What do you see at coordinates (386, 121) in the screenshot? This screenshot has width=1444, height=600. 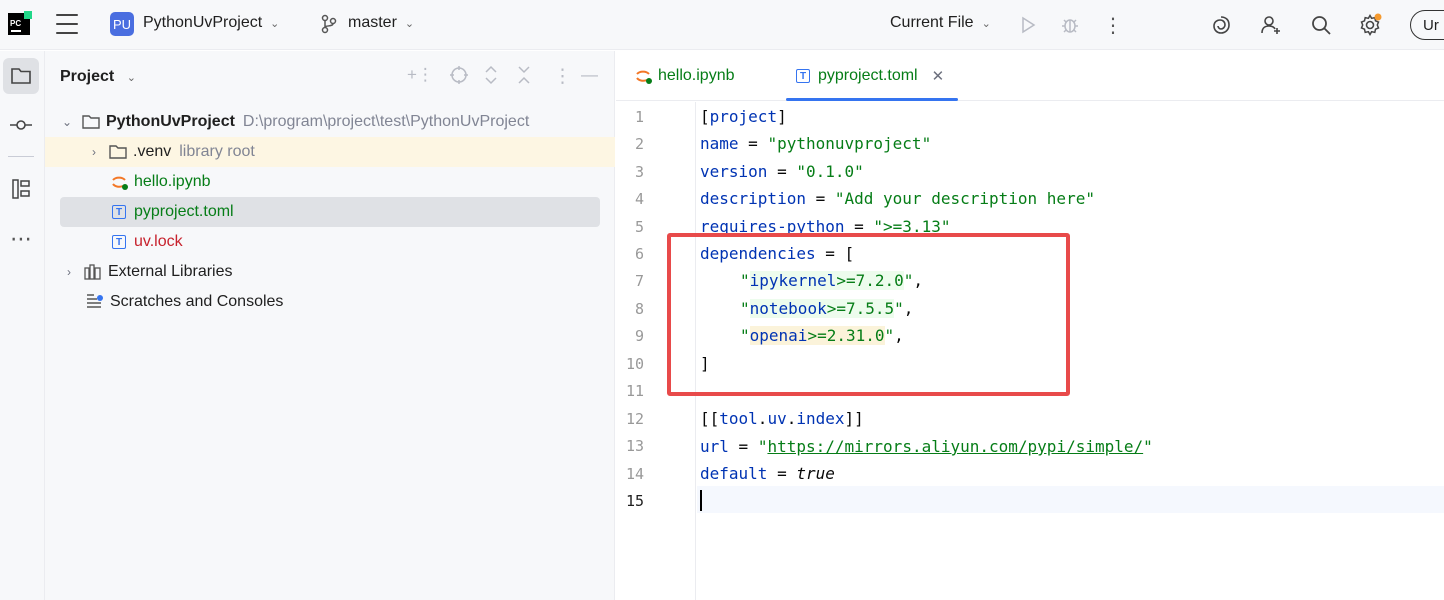 I see `tree-item-path: D:\program\project\test\PythonUvProject` at bounding box center [386, 121].